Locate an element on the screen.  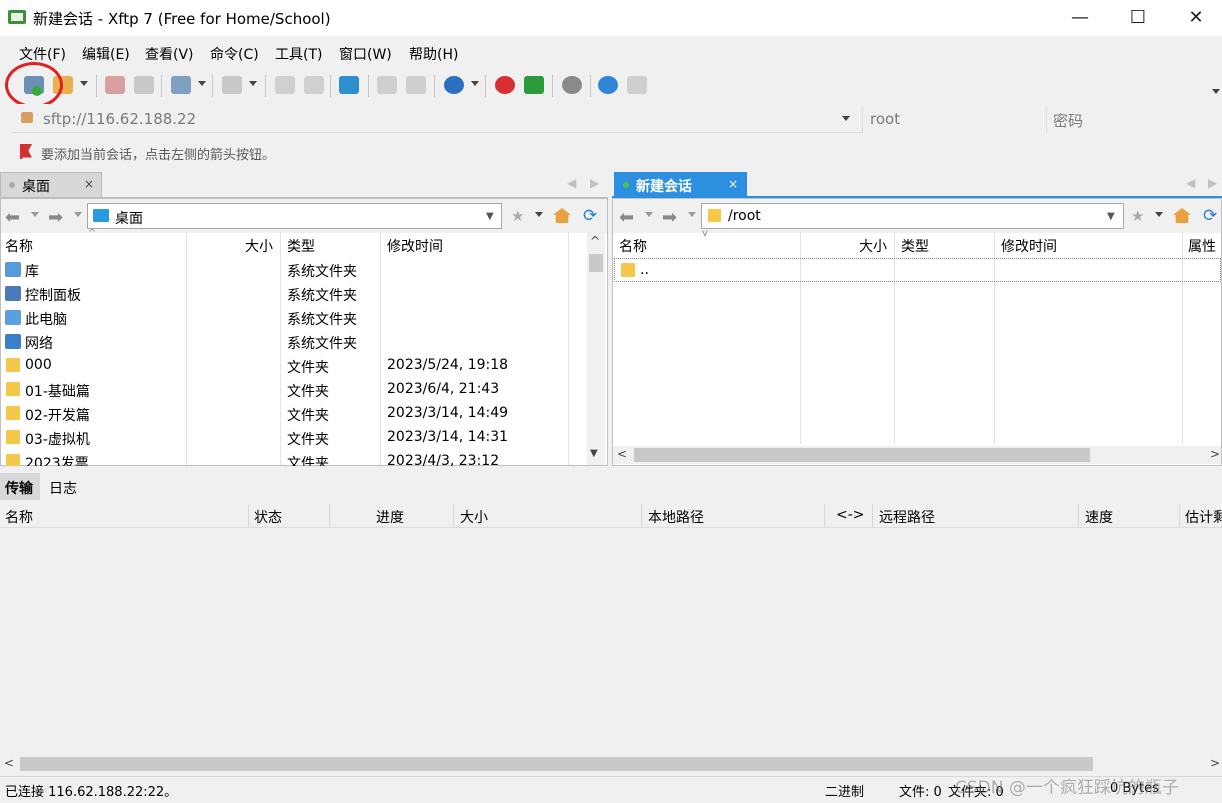
table-row: 网络 系统文件夹 is located at coordinates (293, 342).